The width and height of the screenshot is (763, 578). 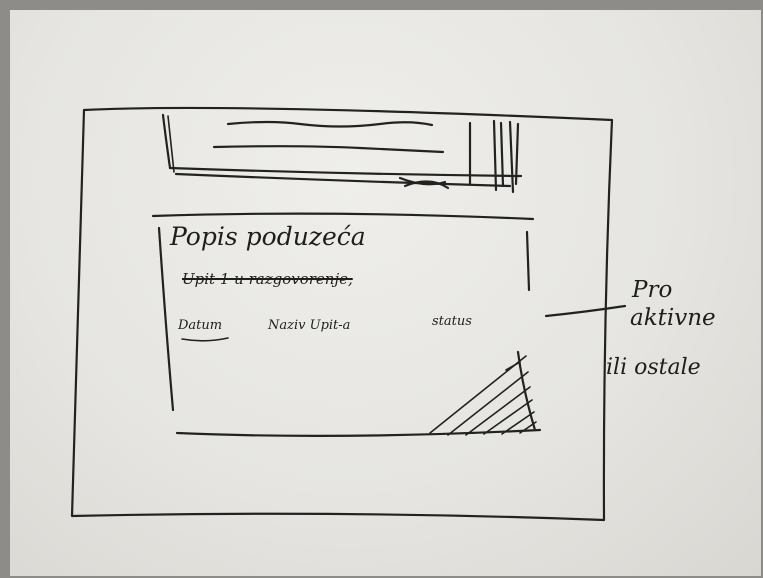 What do you see at coordinates (205, 339) in the screenshot?
I see `column-underline` at bounding box center [205, 339].